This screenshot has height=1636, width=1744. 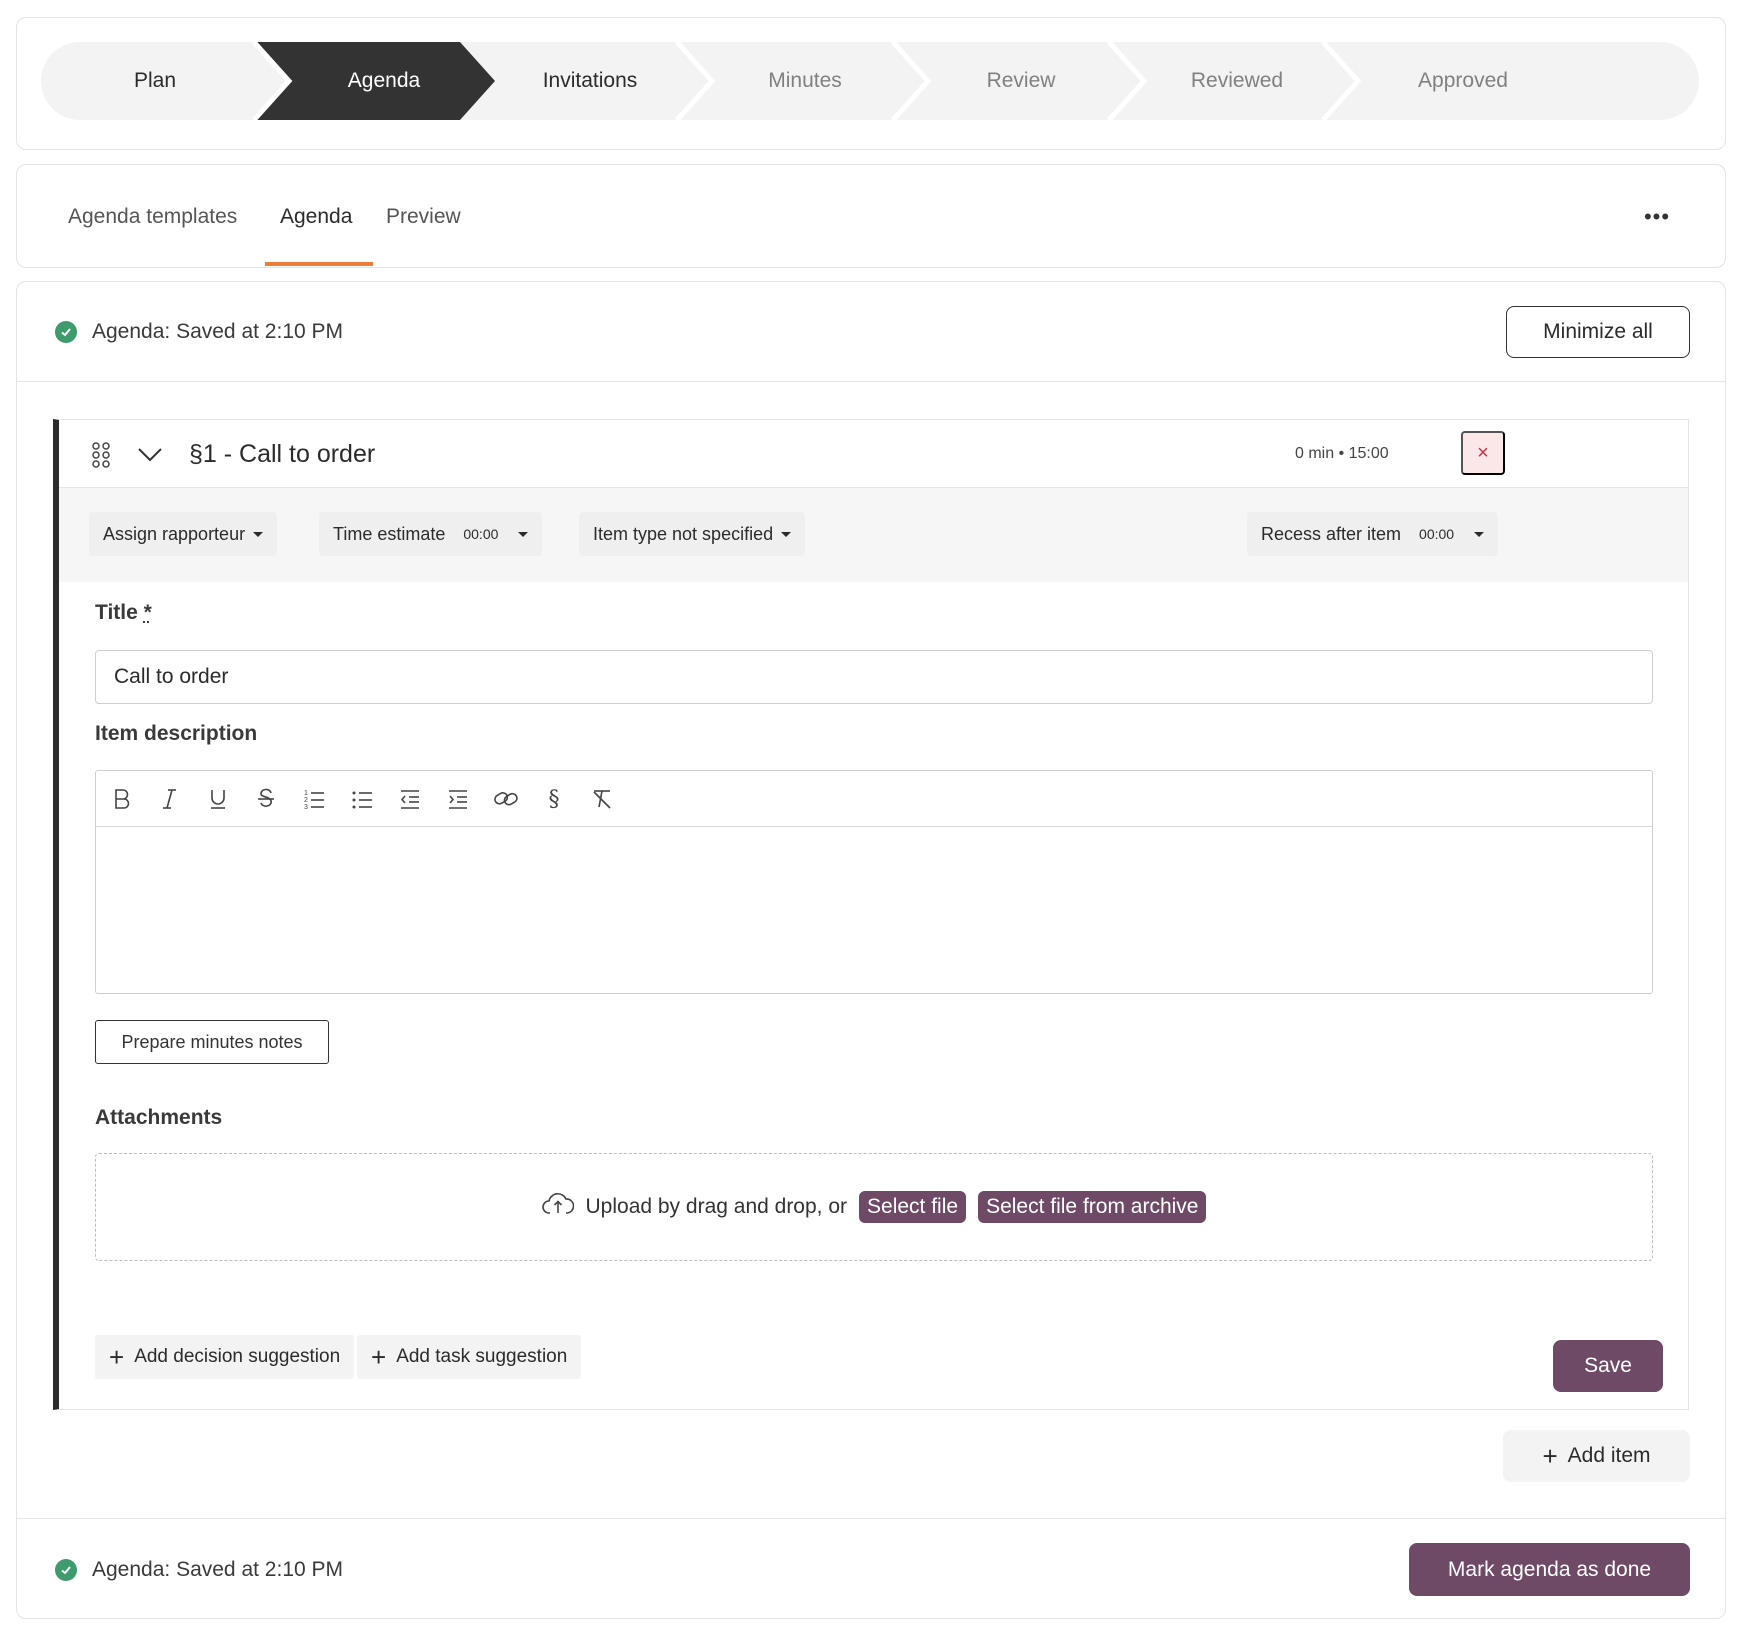 I want to click on upload-instructions: Upload by drag and drop, or, so click(x=716, y=1206).